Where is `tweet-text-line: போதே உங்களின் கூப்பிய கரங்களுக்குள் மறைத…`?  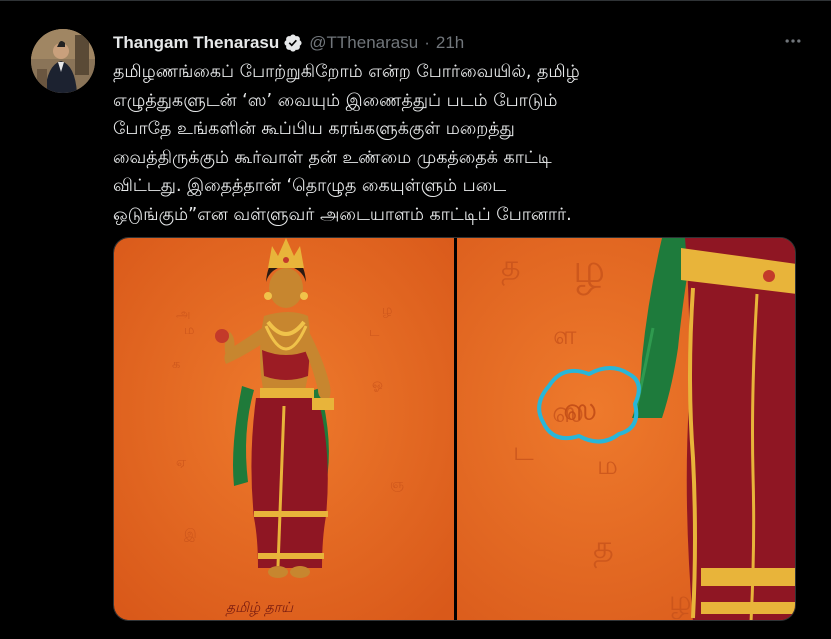 tweet-text-line: போதே உங்களின் கூப்பிய கரங்களுக்குள் மறைத… is located at coordinates (314, 129).